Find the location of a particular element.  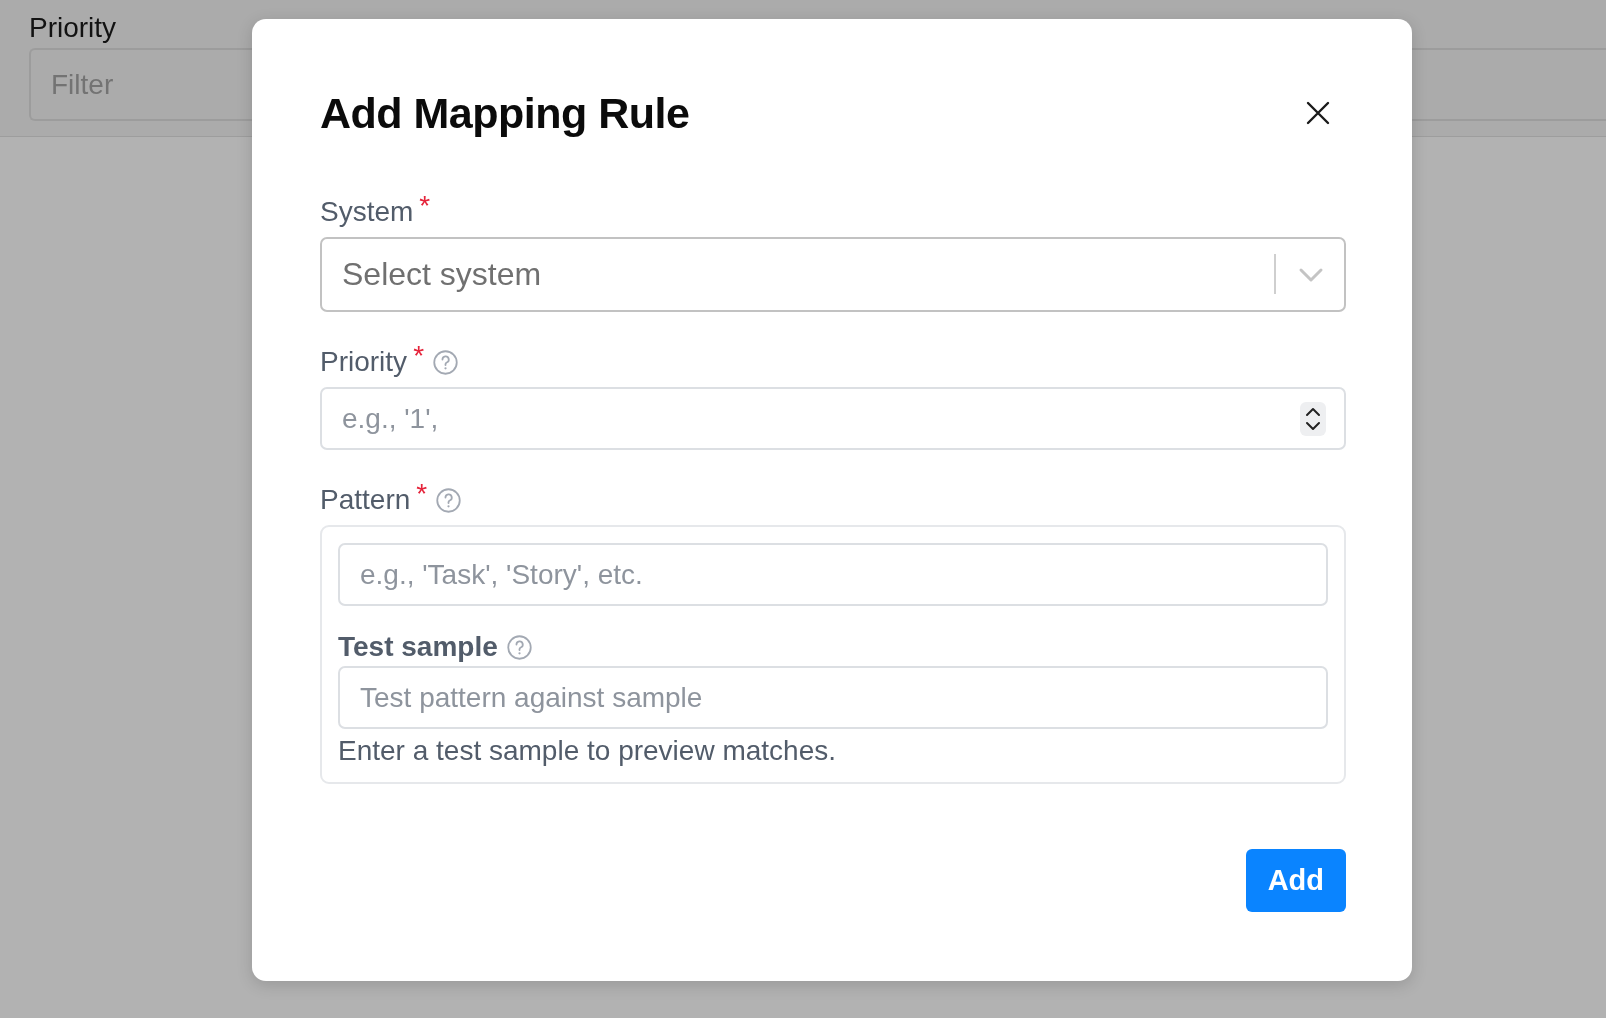

filter-field: Filter is located at coordinates (140, 84).